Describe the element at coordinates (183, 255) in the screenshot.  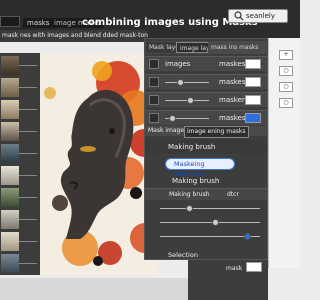
I see `selection-label: Selection` at that location.